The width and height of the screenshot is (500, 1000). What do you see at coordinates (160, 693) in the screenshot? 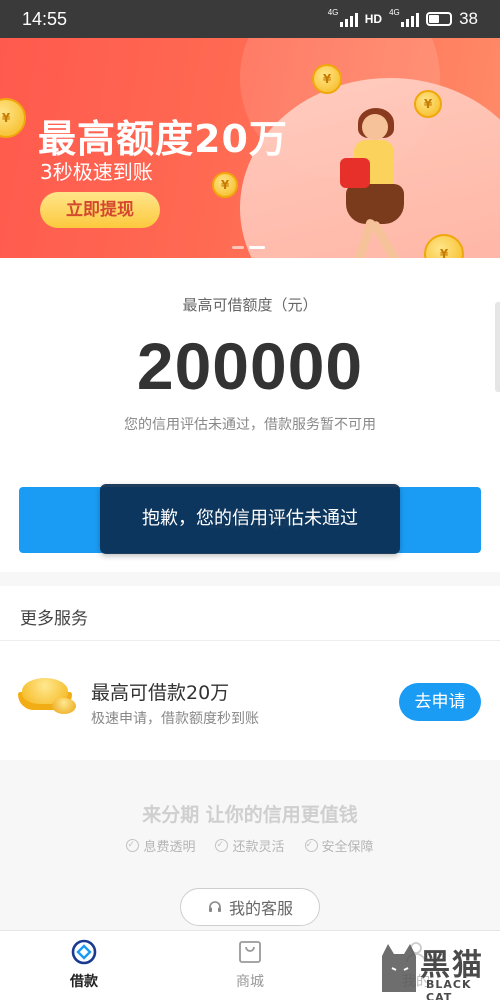
I see `service-title: 最高可借款20万` at bounding box center [160, 693].